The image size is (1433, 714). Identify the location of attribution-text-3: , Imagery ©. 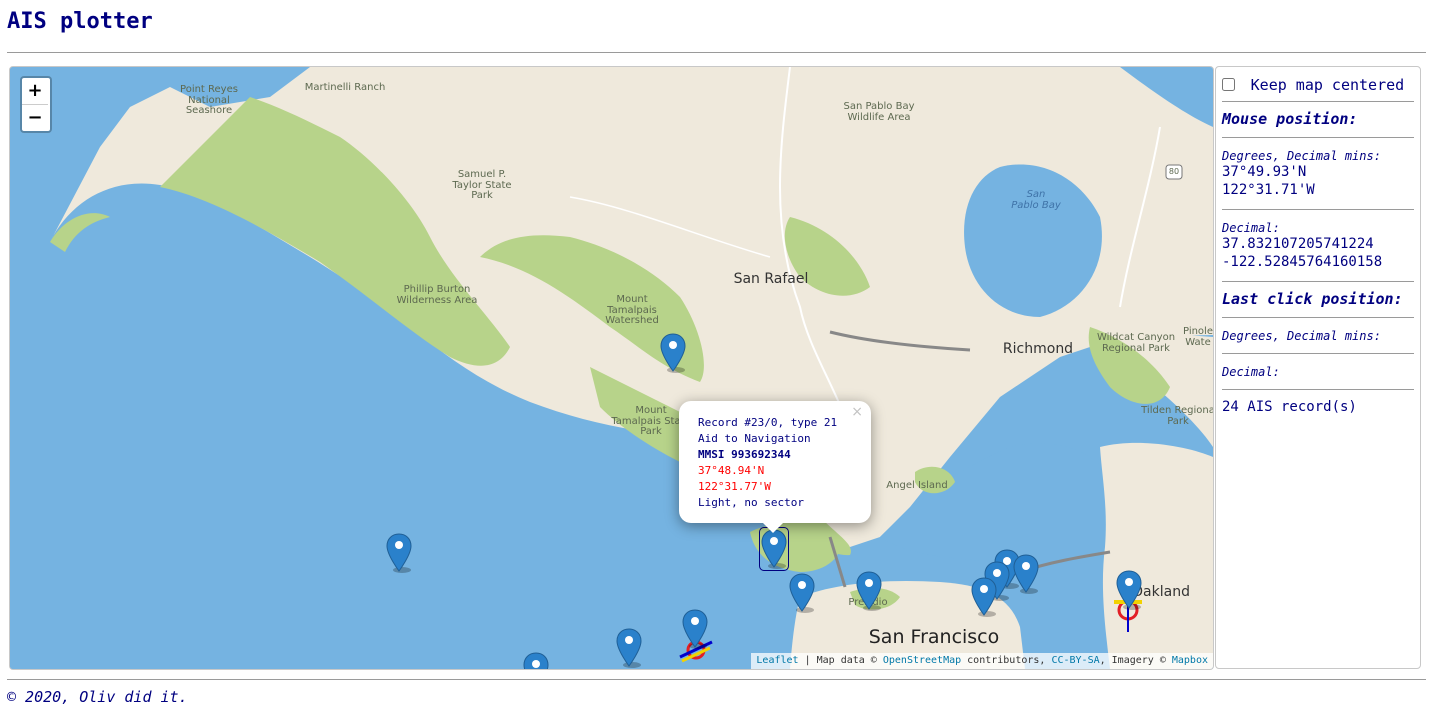
(1135, 660).